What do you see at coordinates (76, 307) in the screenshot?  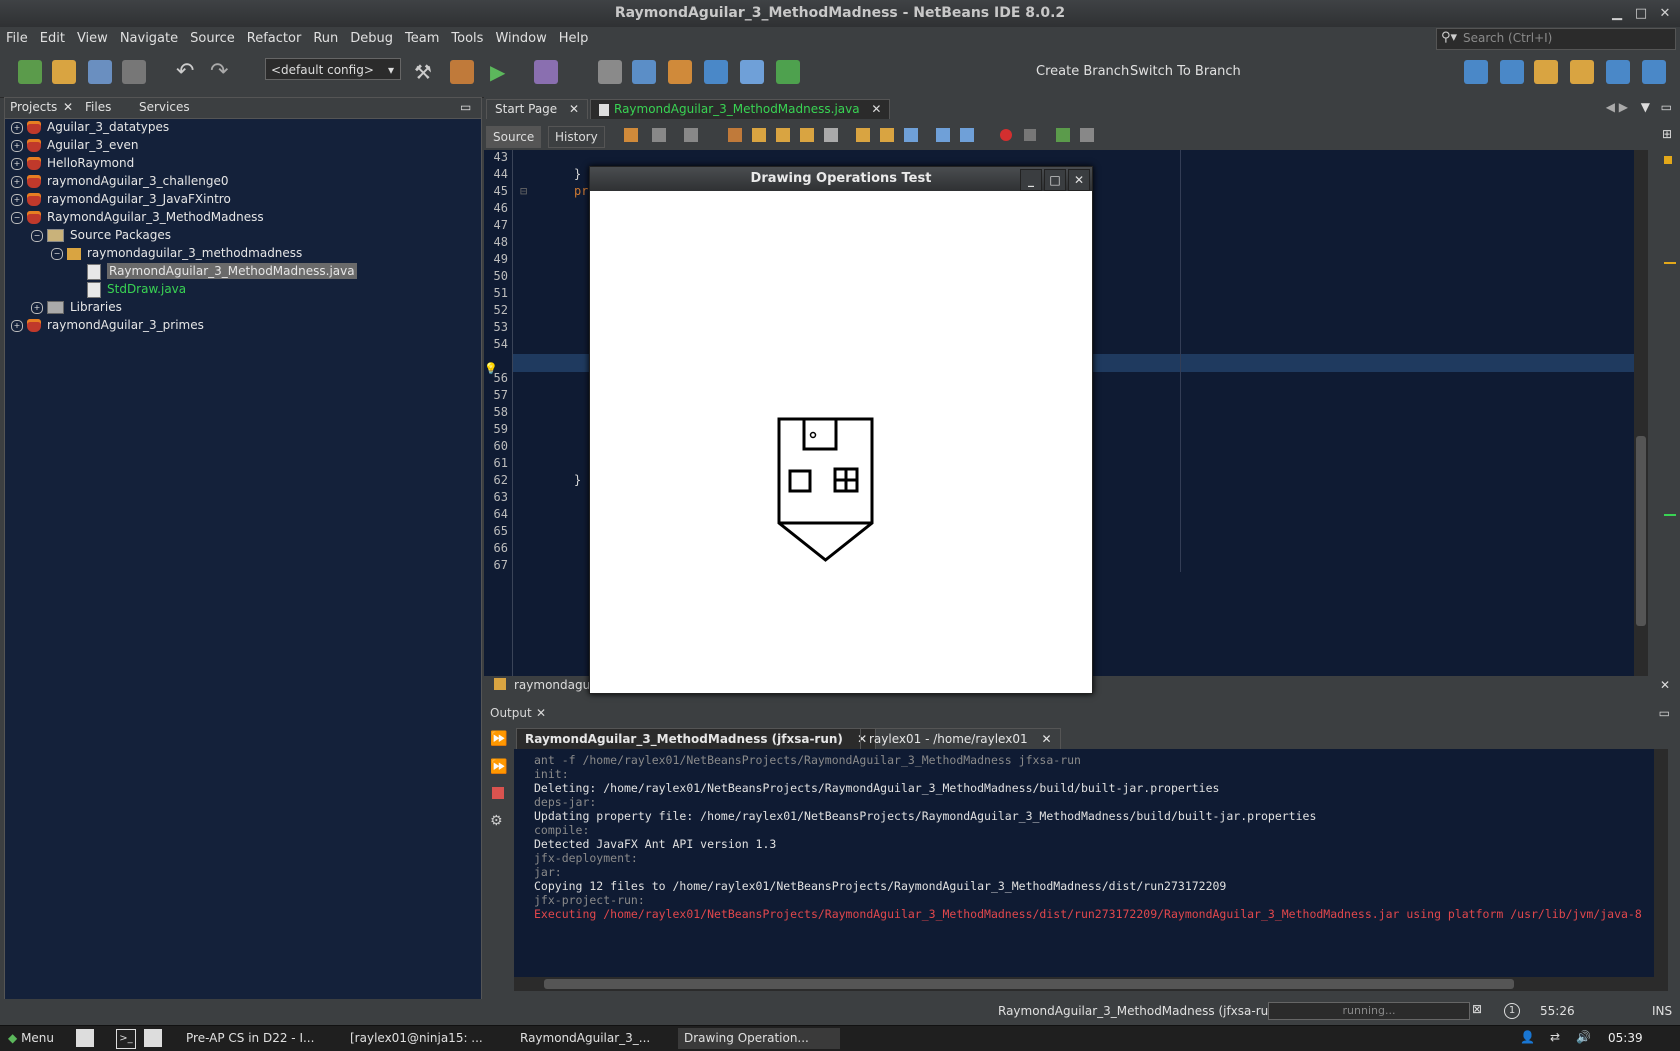 I see `tree-item-libraries: + Libraries` at bounding box center [76, 307].